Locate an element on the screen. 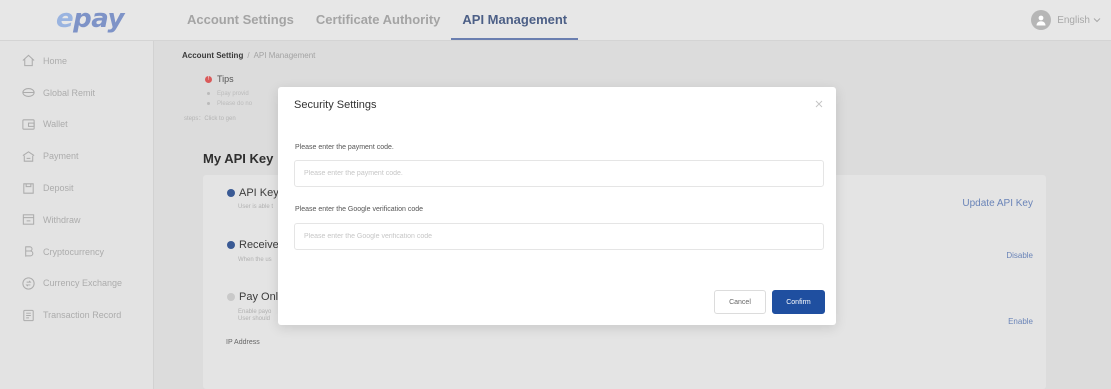 The image size is (1111, 389). receive-row-desc: When the us is located at coordinates (255, 260).